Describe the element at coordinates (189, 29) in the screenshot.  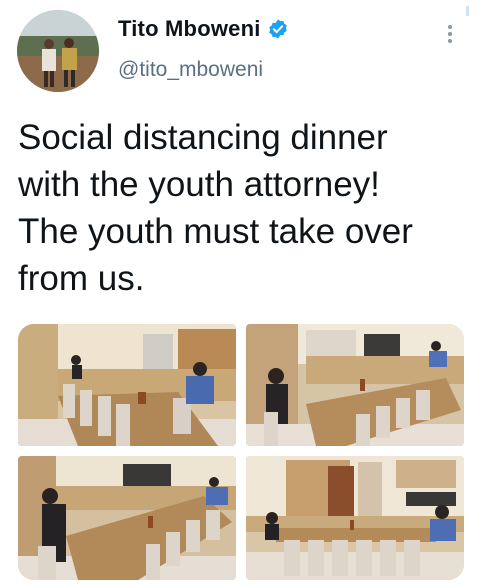
I see `author-display-name: Tito Mboweni` at that location.